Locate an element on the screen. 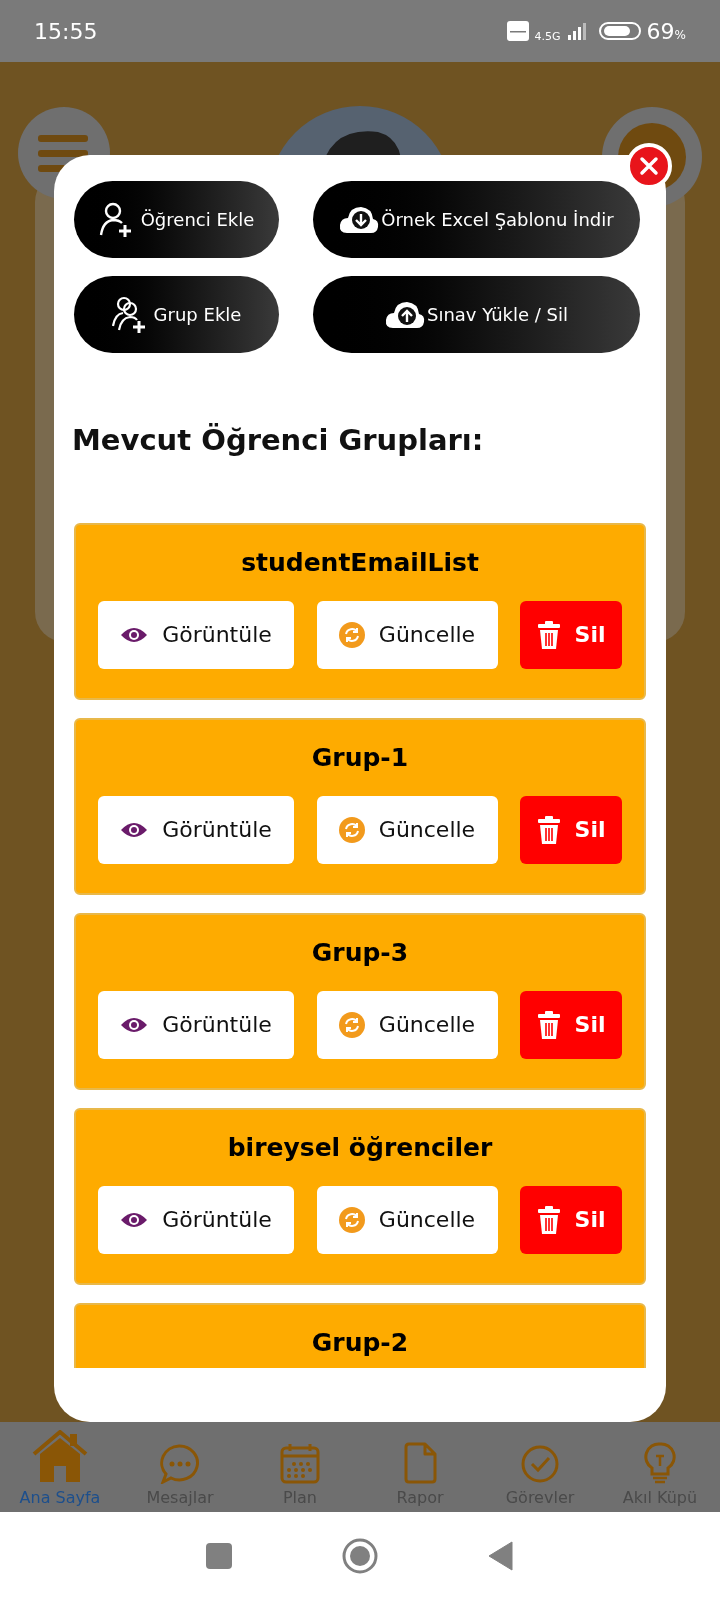  group-name: studentEmailList is located at coordinates (360, 562).